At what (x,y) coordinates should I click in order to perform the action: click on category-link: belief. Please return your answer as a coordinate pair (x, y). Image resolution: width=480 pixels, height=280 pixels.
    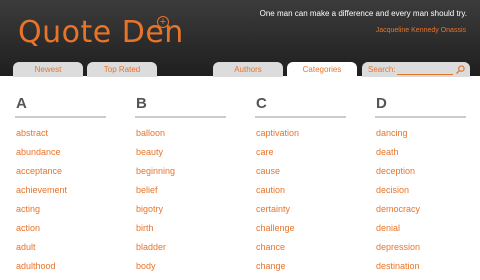
    Looking at the image, I should click on (180, 190).